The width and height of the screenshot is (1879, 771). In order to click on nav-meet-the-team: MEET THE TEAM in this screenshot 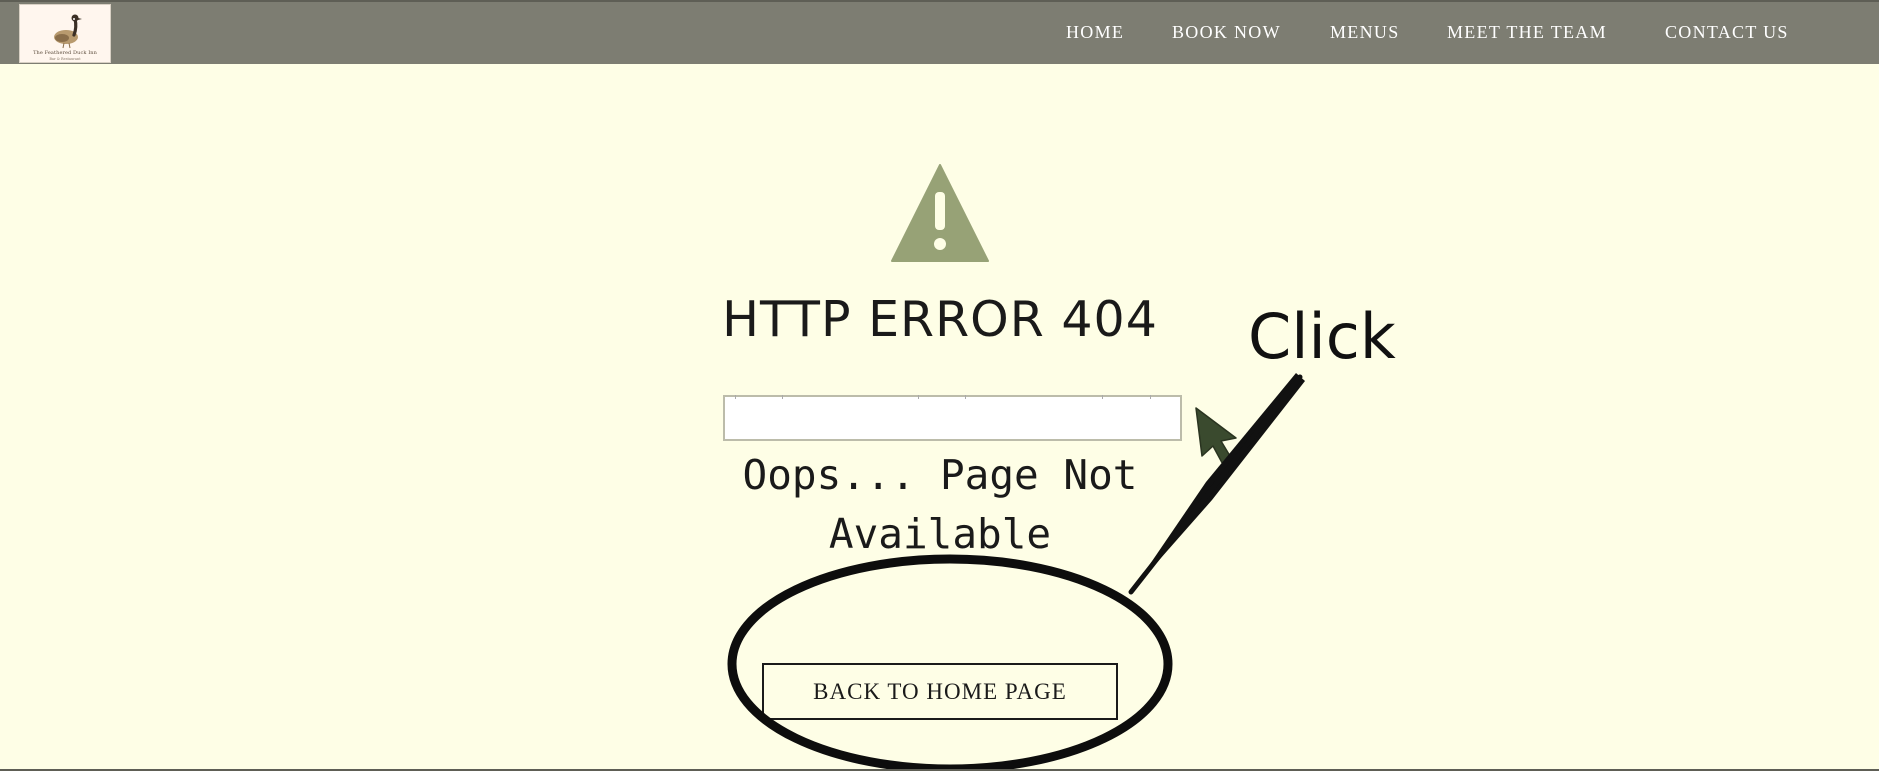, I will do `click(1527, 34)`.